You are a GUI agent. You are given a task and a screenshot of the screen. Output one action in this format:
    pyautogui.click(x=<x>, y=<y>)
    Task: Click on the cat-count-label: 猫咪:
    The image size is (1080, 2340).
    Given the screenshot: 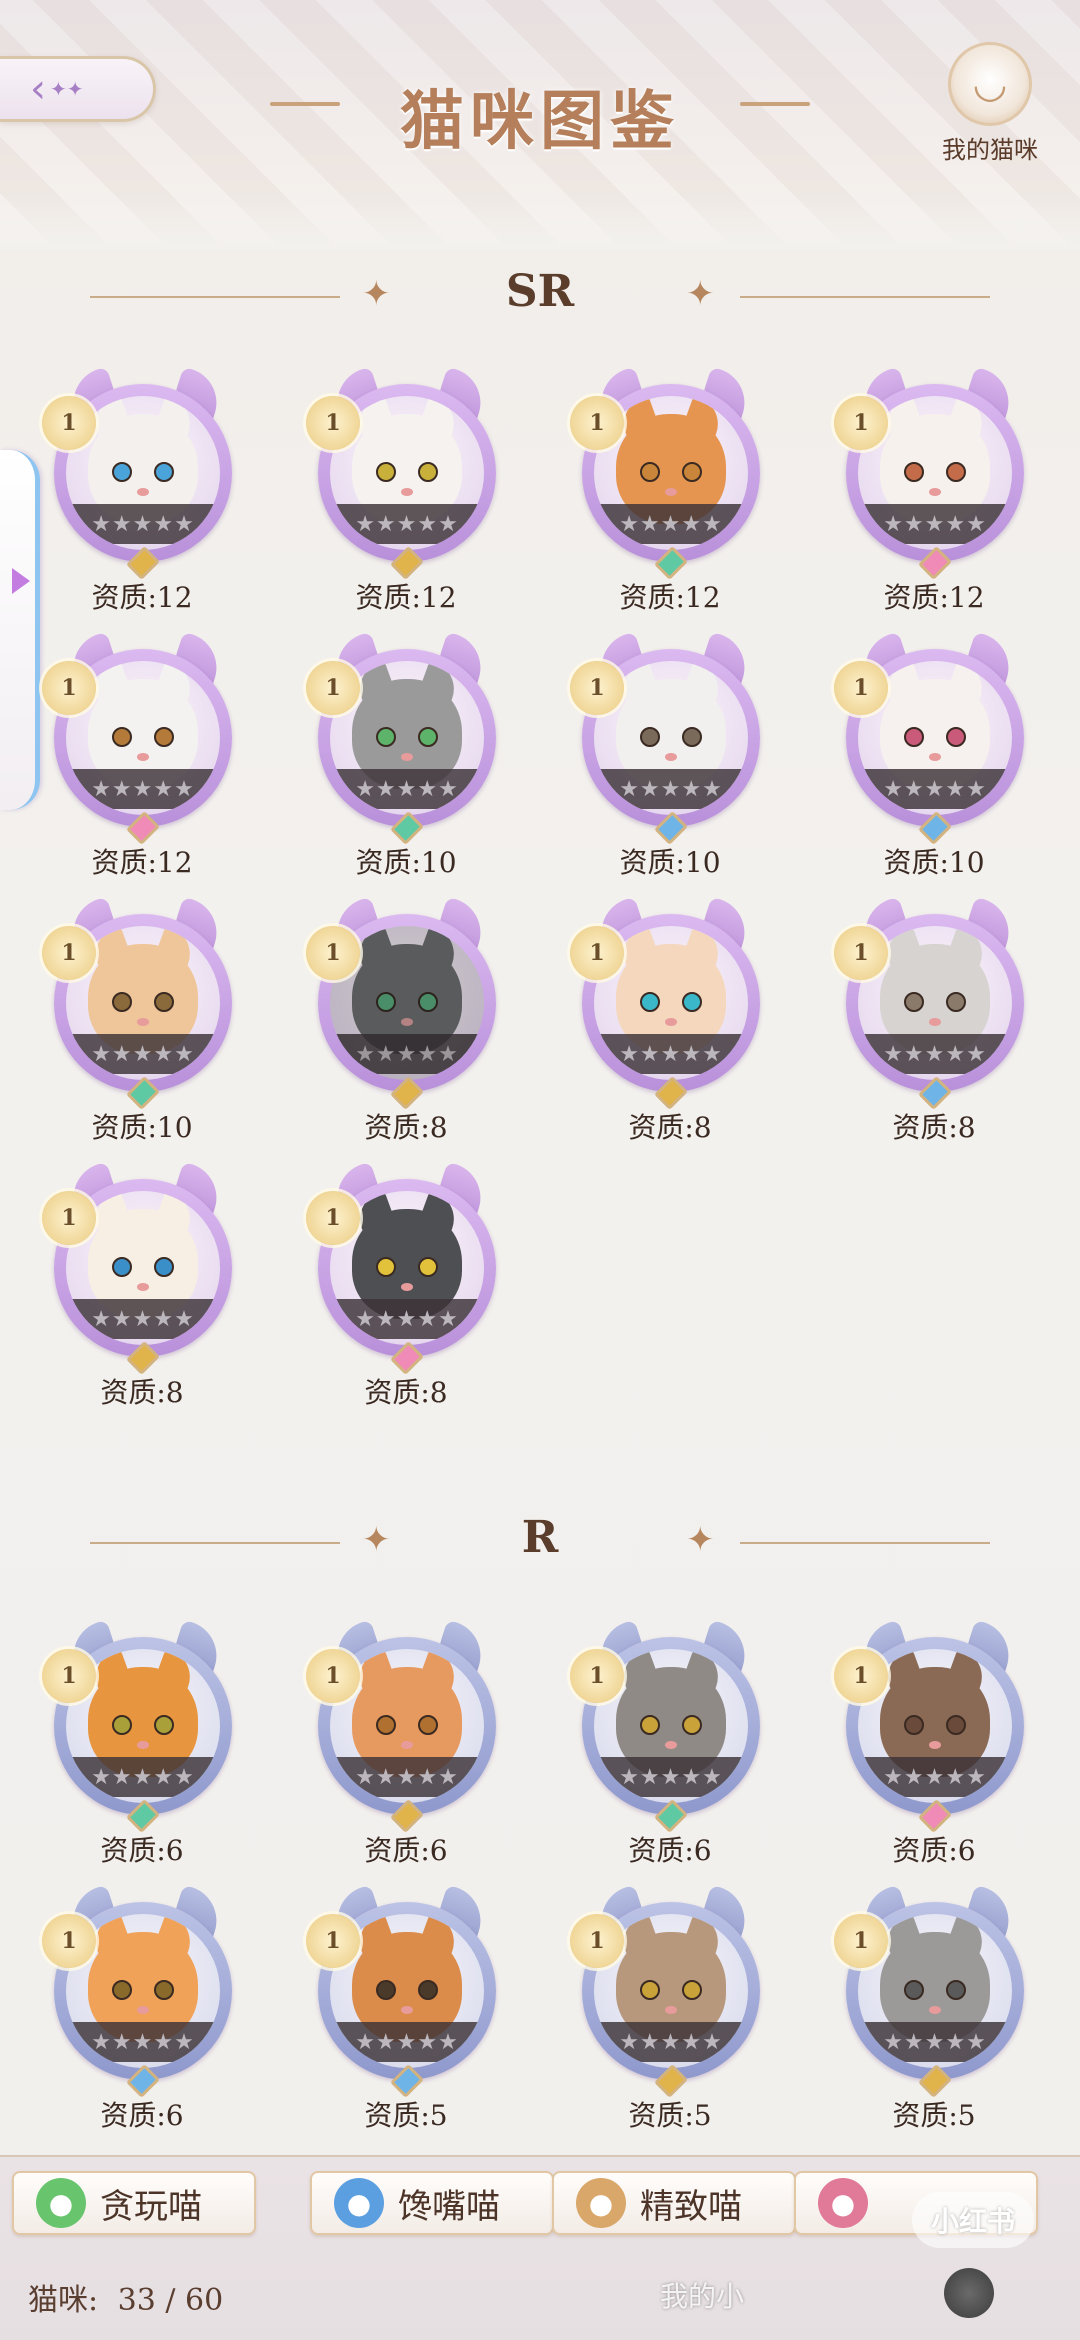 What is the action you would take?
    pyautogui.click(x=63, y=2300)
    